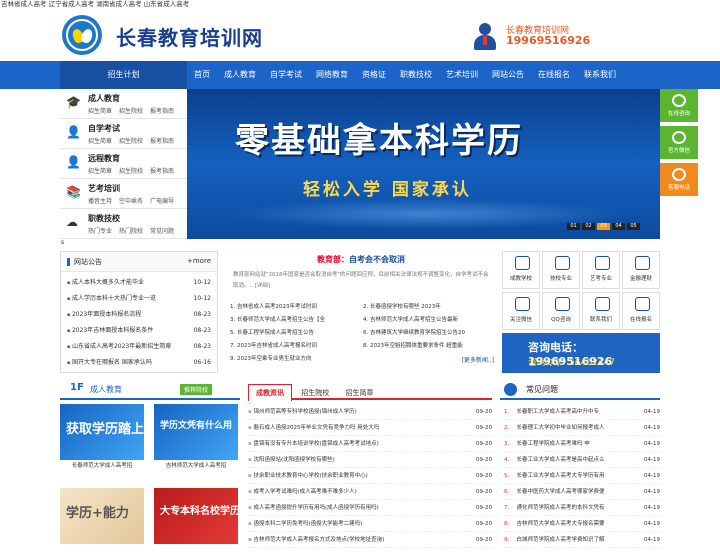  I want to click on notice-more-link: +more, so click(199, 261).